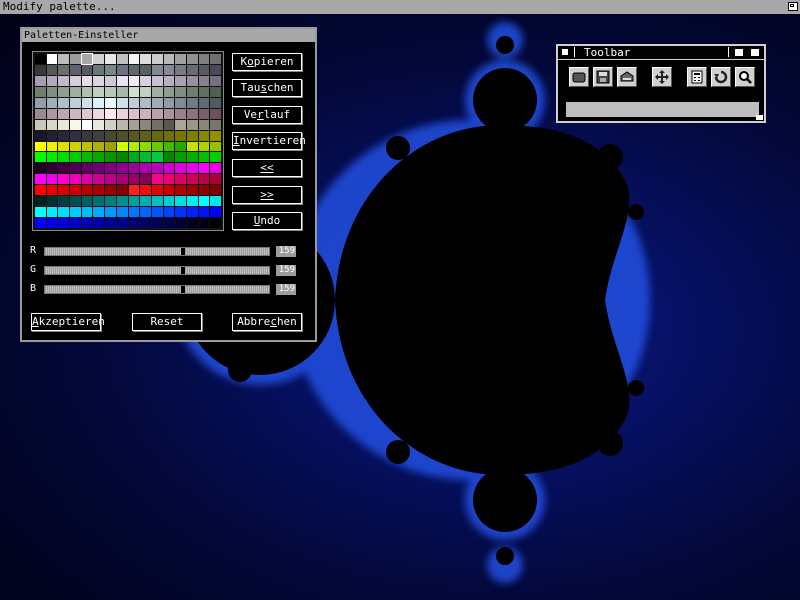  I want to click on blue-slider-knob, so click(183, 289).